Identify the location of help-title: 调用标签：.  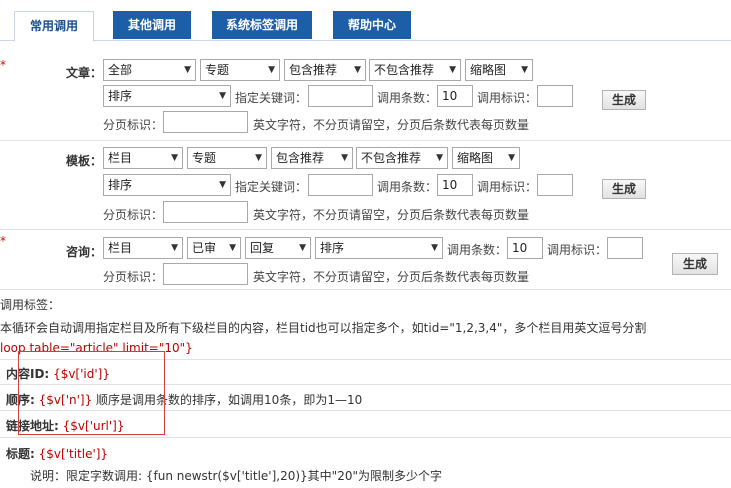
(30, 305).